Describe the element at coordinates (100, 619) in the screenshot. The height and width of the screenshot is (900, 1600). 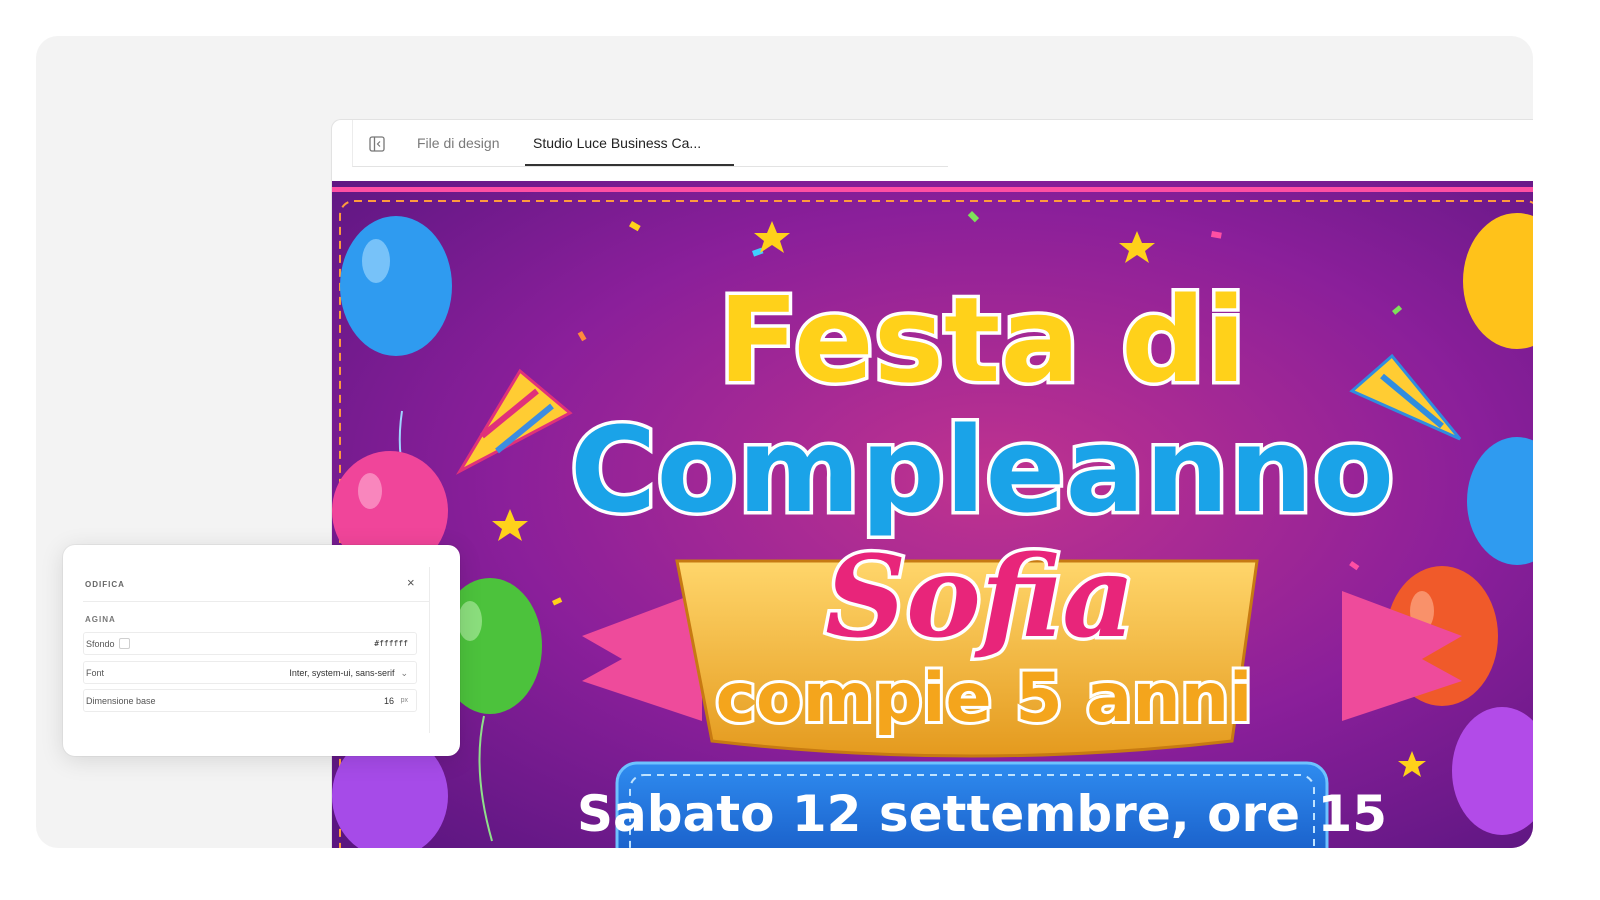
I see `section-title: AGINA` at that location.